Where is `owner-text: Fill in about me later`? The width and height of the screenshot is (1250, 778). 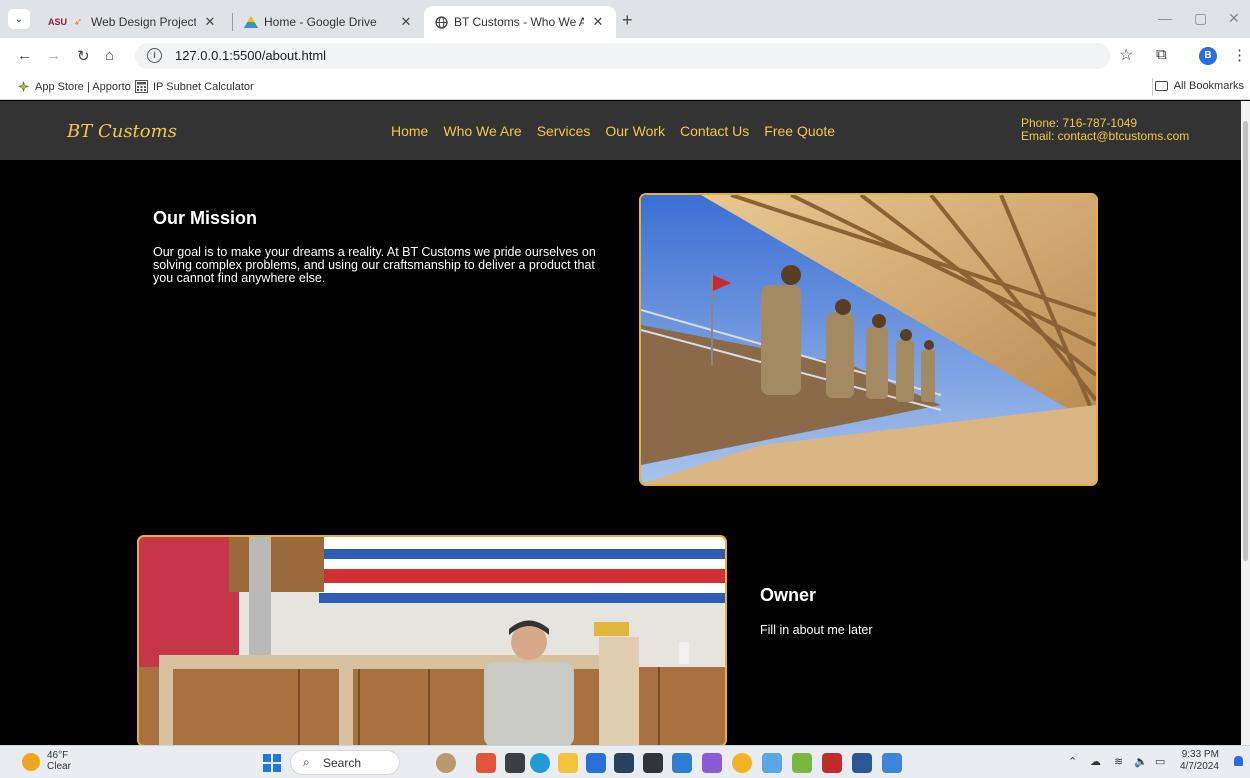
owner-text: Fill in about me later is located at coordinates (816, 630).